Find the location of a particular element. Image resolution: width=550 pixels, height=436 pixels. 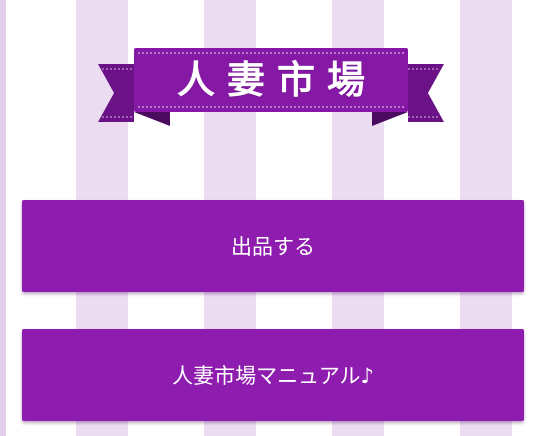

title-banner: 人妻市場 is located at coordinates (271, 86).